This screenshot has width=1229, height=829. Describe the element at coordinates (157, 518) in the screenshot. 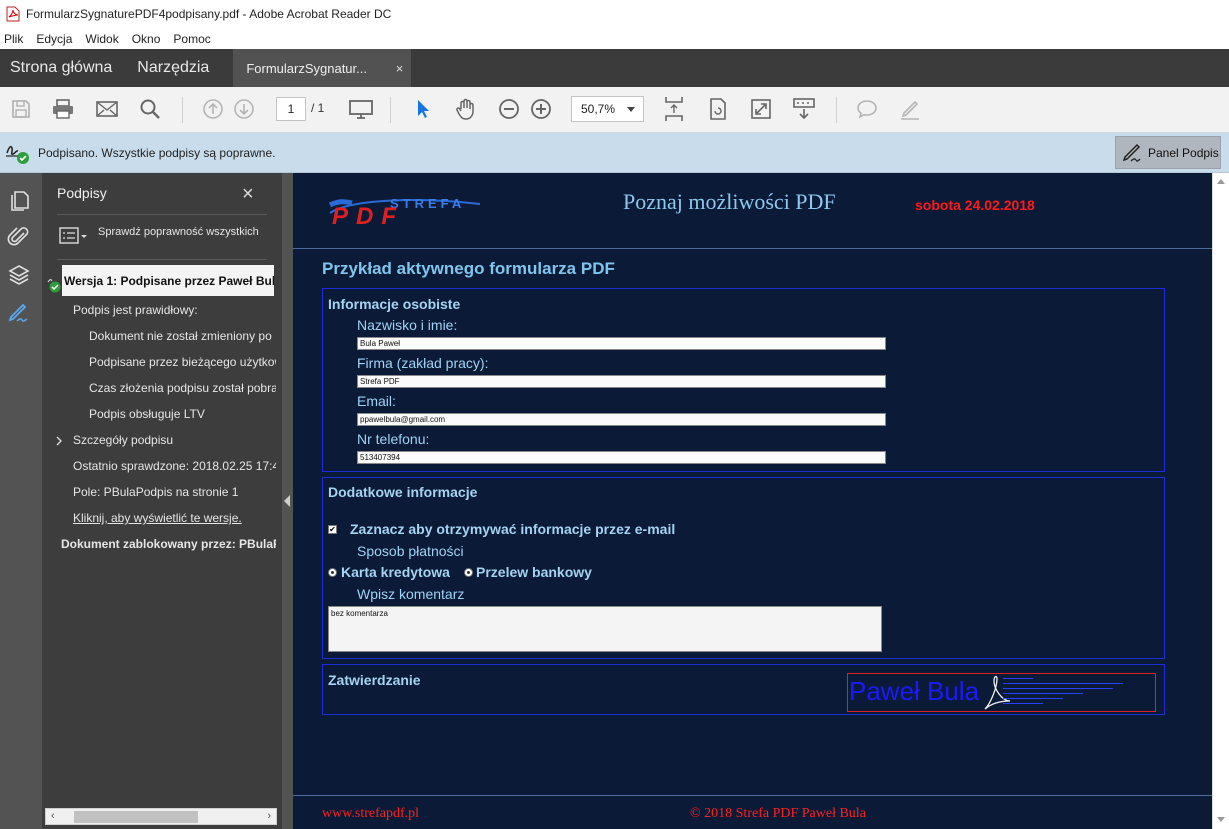

I see `view-version-link: Kliknij, aby wyświetlić te wersje.` at that location.